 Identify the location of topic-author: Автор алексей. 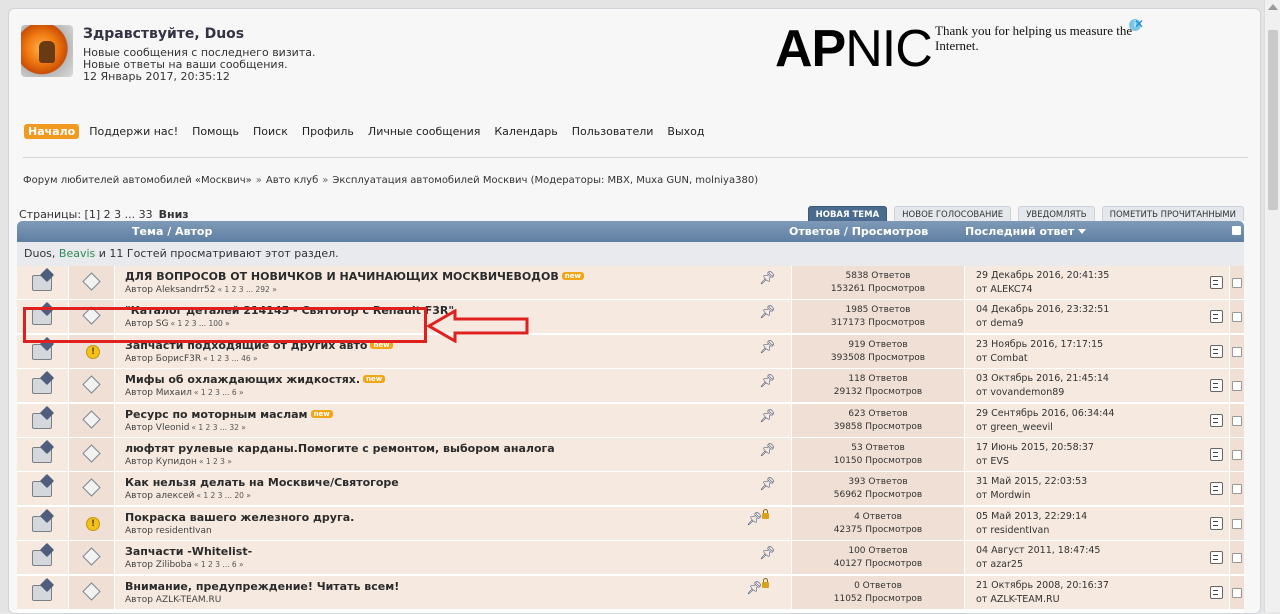
(159, 496).